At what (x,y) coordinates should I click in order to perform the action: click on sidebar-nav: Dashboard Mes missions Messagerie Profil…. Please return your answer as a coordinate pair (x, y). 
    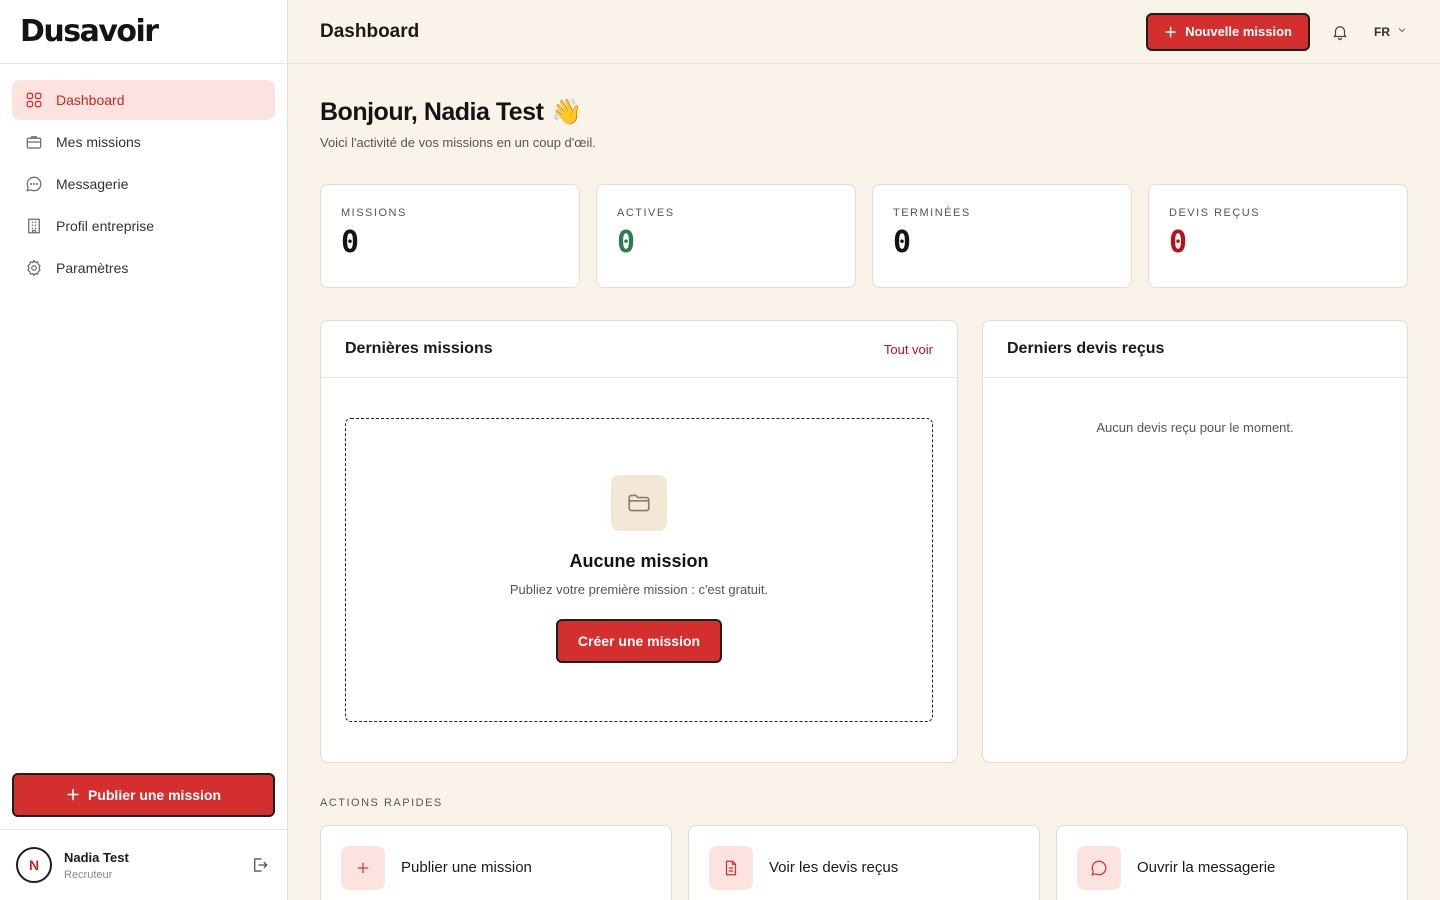
    Looking at the image, I should click on (143, 185).